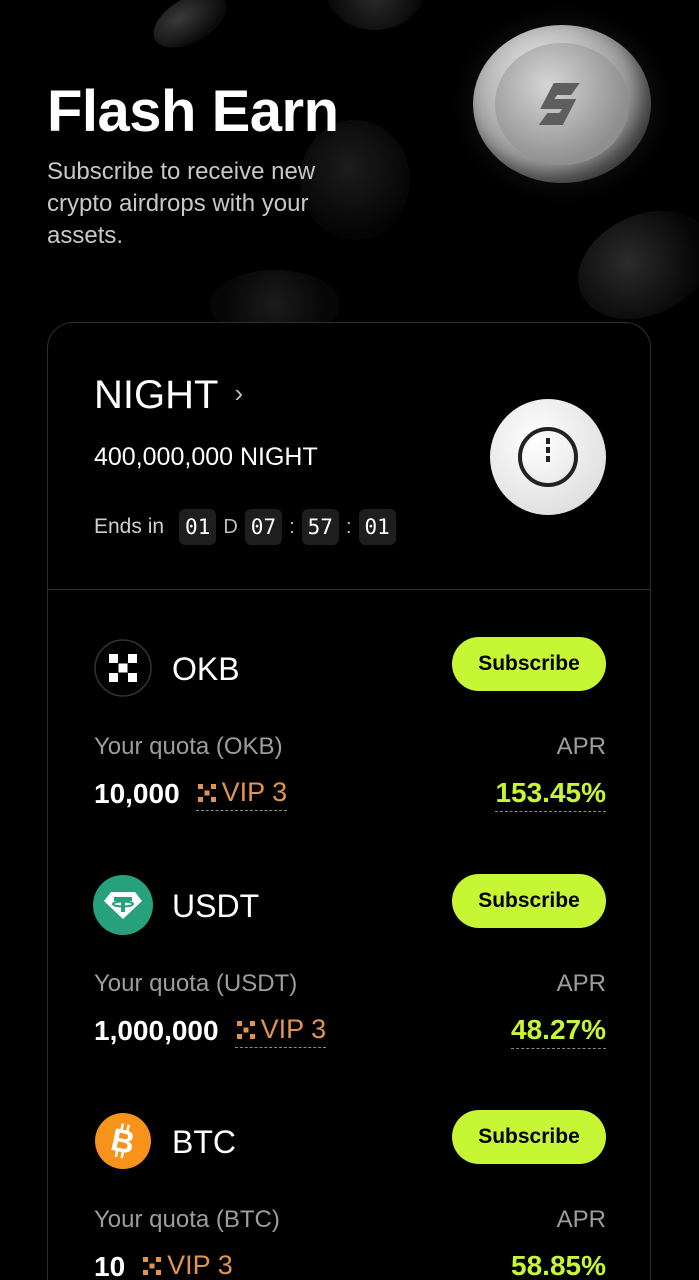 The width and height of the screenshot is (699, 1280). What do you see at coordinates (558, 1031) in the screenshot?
I see `apr-value: 48.27%` at bounding box center [558, 1031].